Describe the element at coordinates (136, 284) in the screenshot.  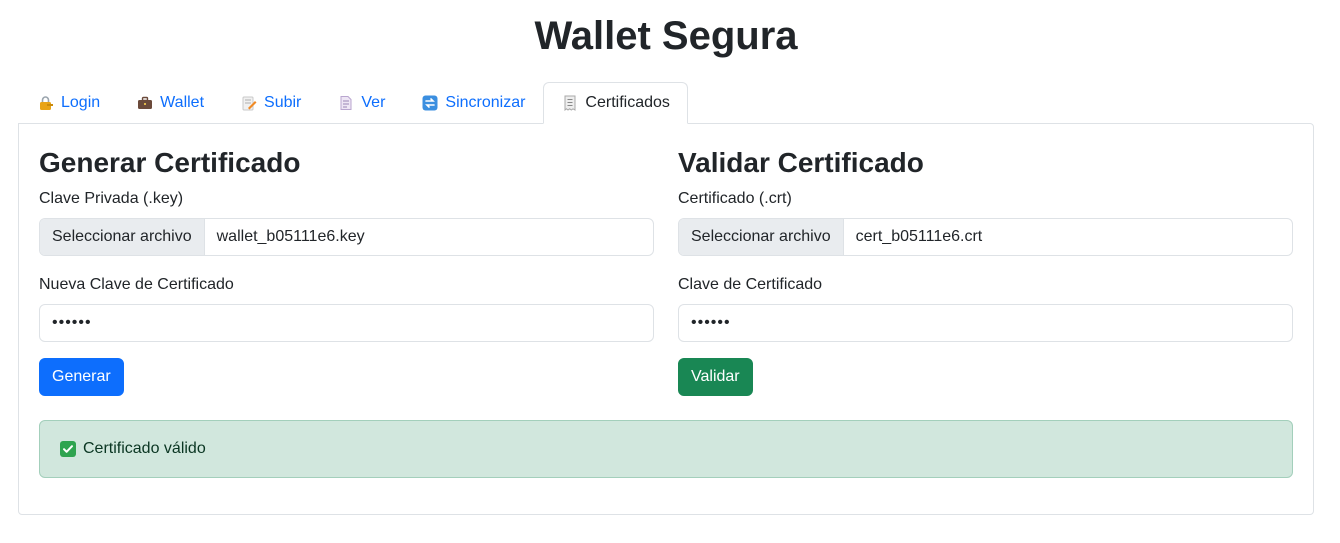
I see `new-cert-password-label: Nueva Clave de Certificado` at that location.